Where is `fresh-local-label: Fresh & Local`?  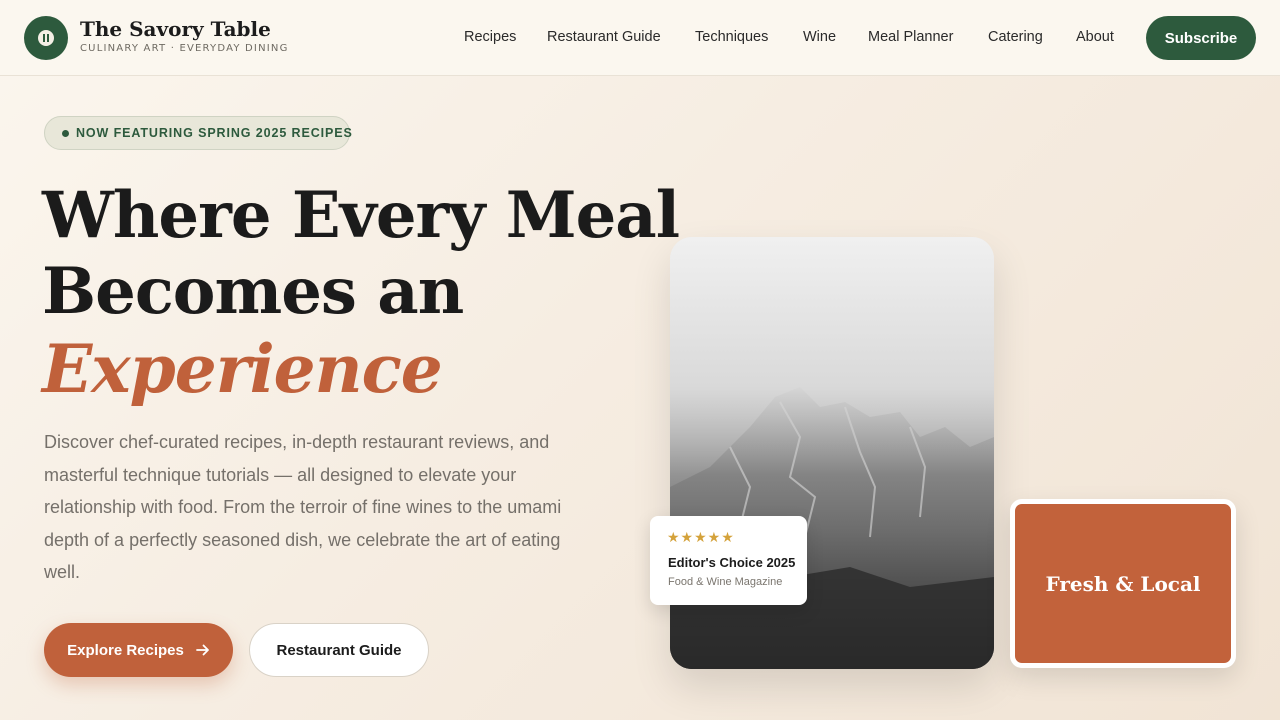
fresh-local-label: Fresh & Local is located at coordinates (1123, 583).